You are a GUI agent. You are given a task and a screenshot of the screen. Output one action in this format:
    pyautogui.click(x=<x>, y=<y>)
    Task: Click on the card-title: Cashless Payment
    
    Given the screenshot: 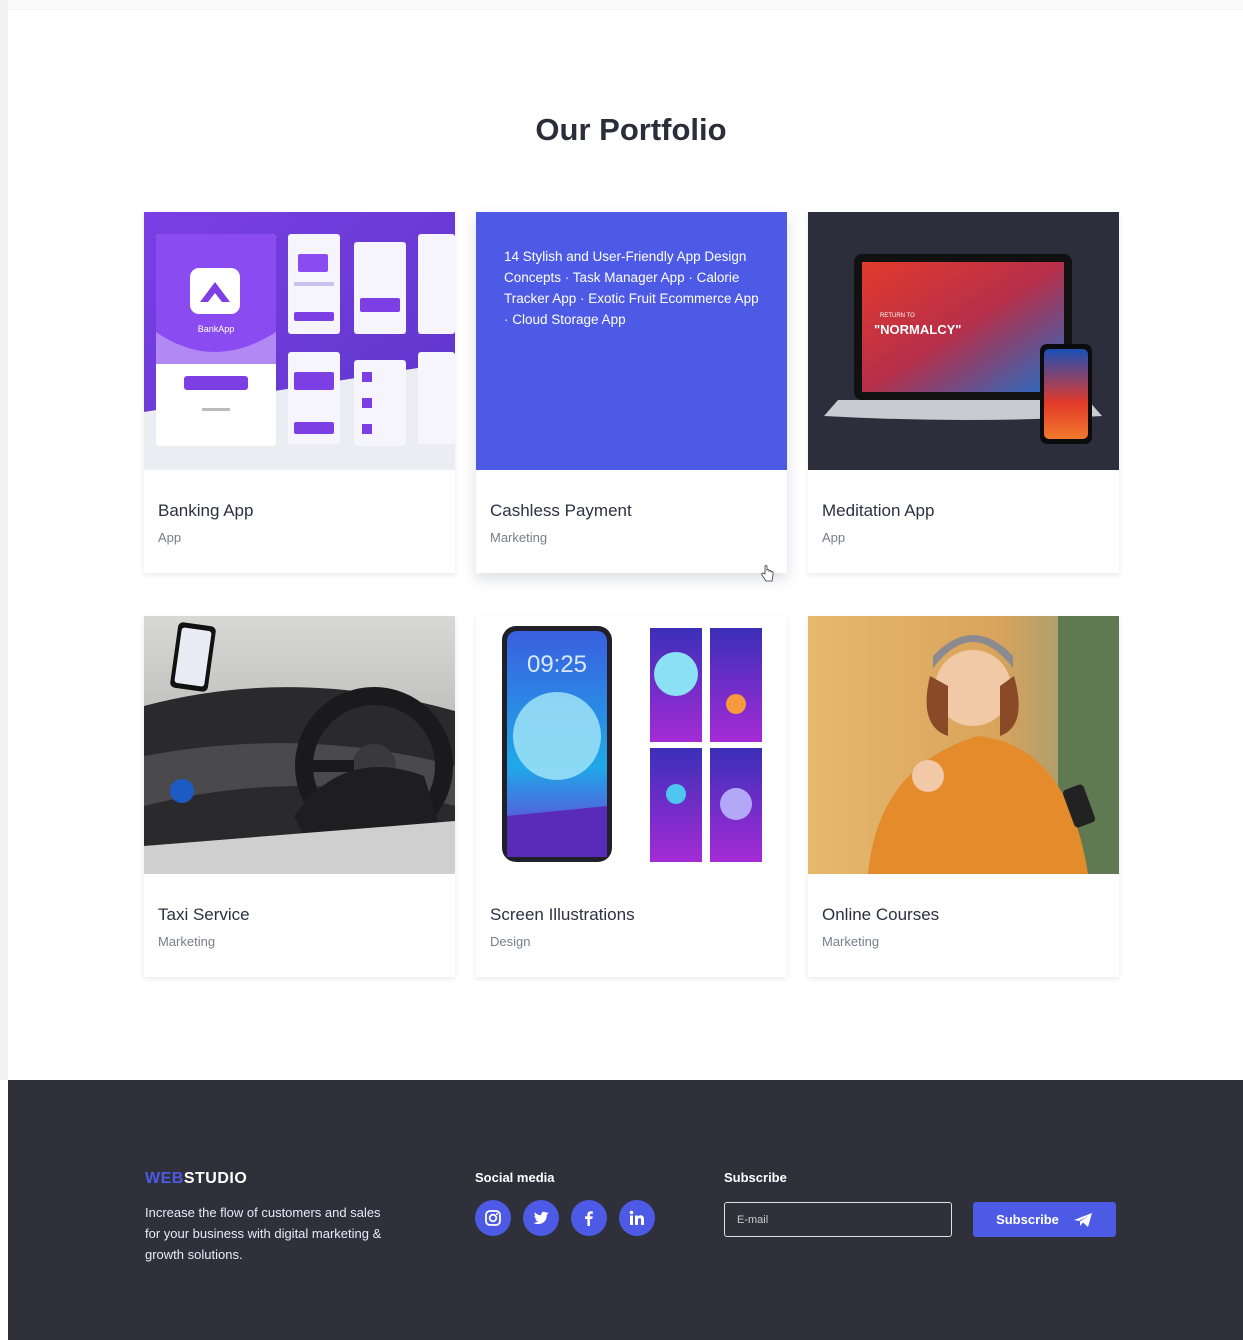 What is the action you would take?
    pyautogui.click(x=561, y=510)
    